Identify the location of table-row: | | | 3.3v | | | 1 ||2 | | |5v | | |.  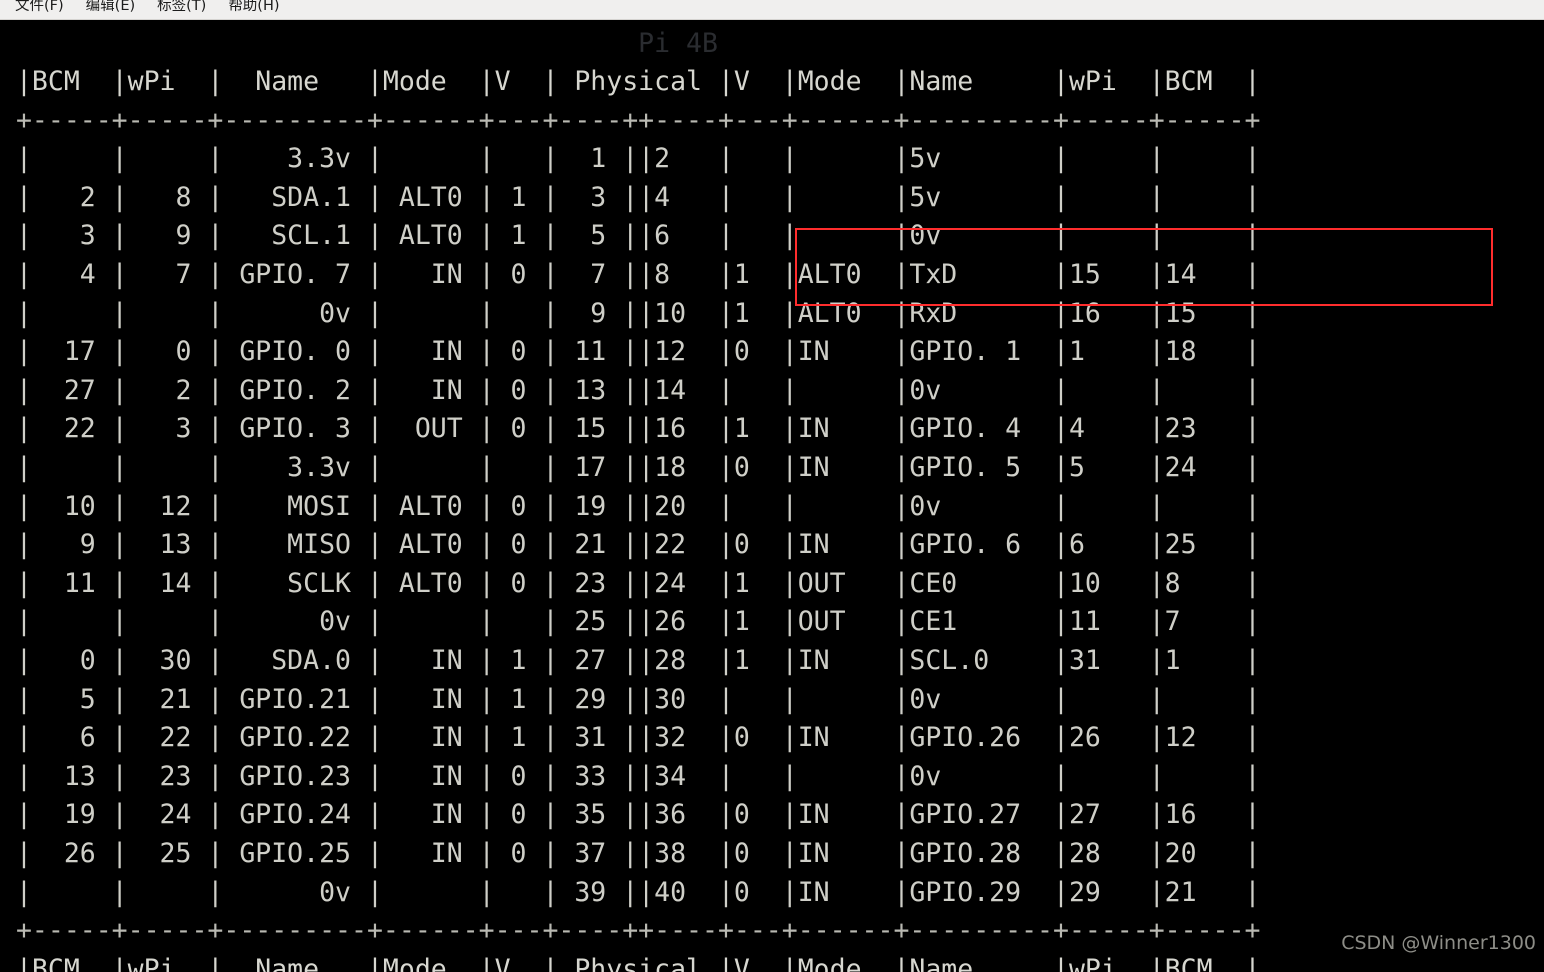
(630, 159).